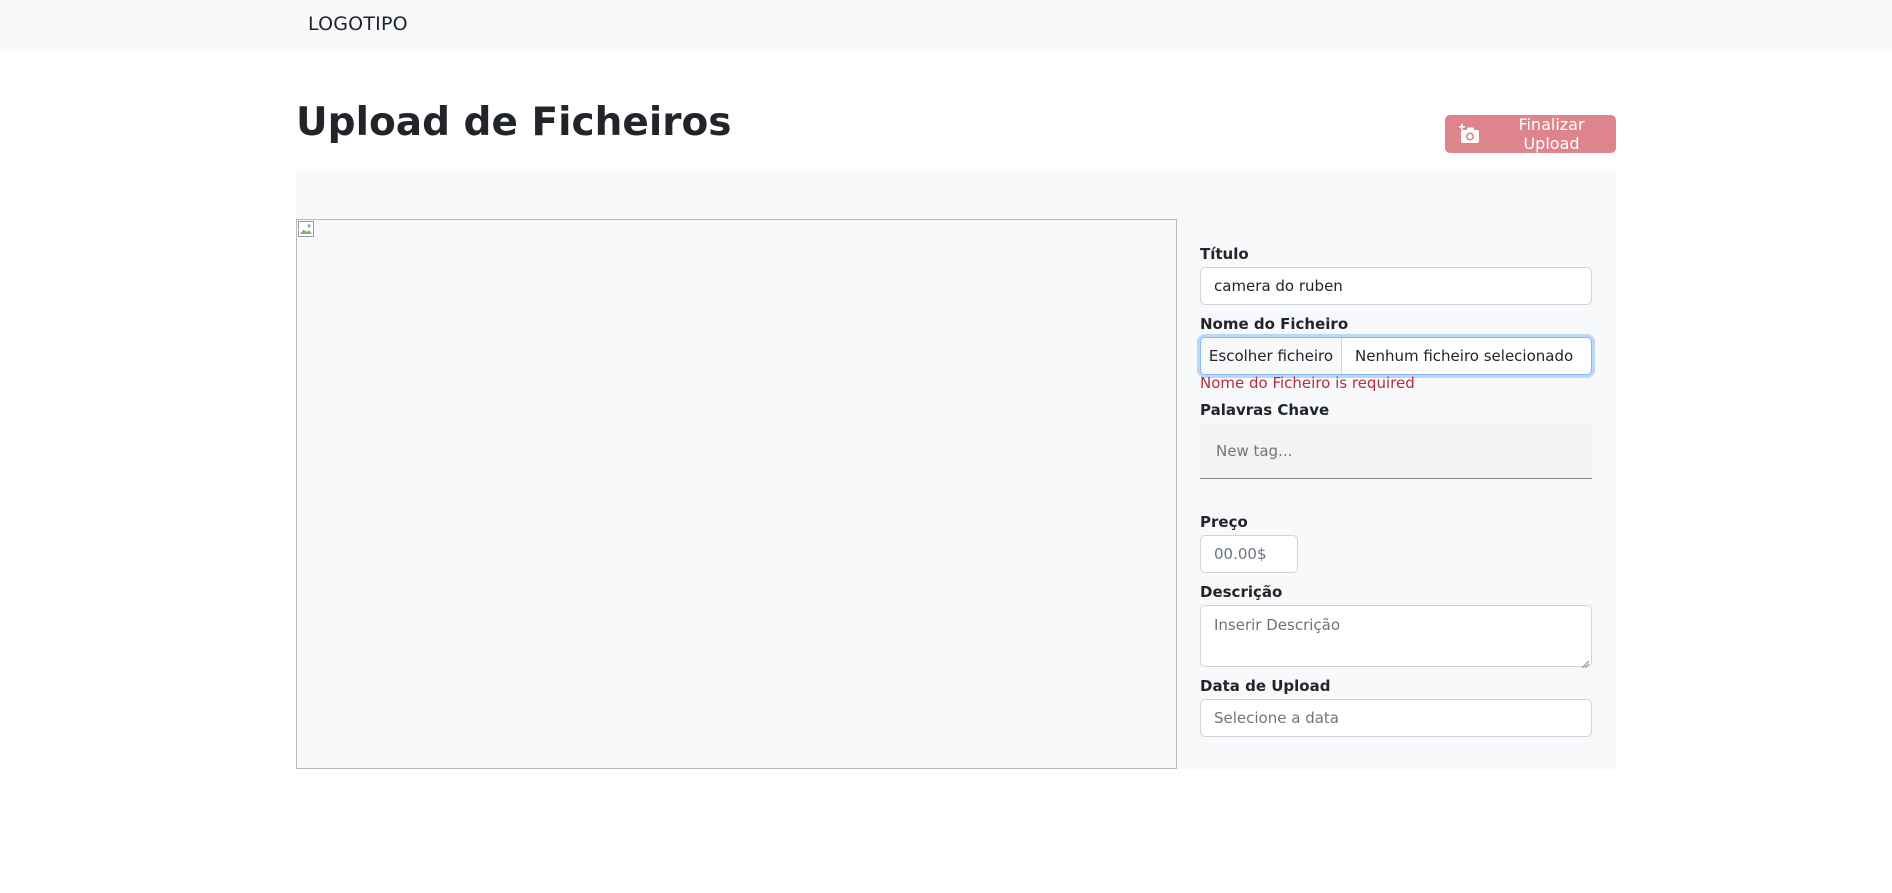 The height and width of the screenshot is (893, 1892). I want to click on brand-logo: LOGOTIPO, so click(358, 24).